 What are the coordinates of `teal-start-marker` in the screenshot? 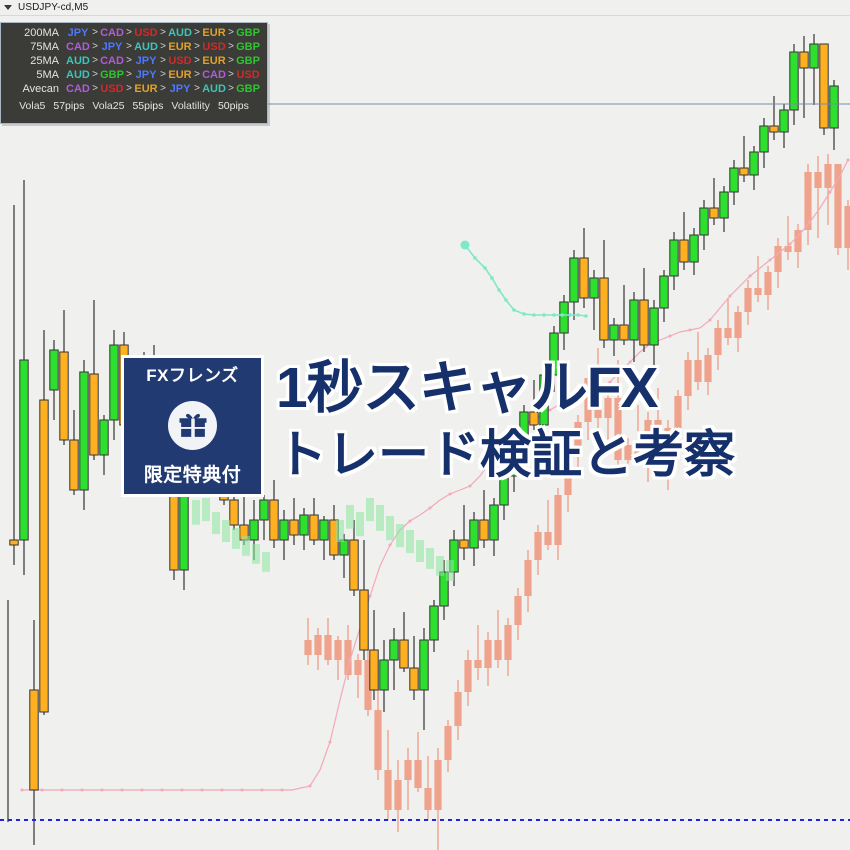 It's located at (465, 245).